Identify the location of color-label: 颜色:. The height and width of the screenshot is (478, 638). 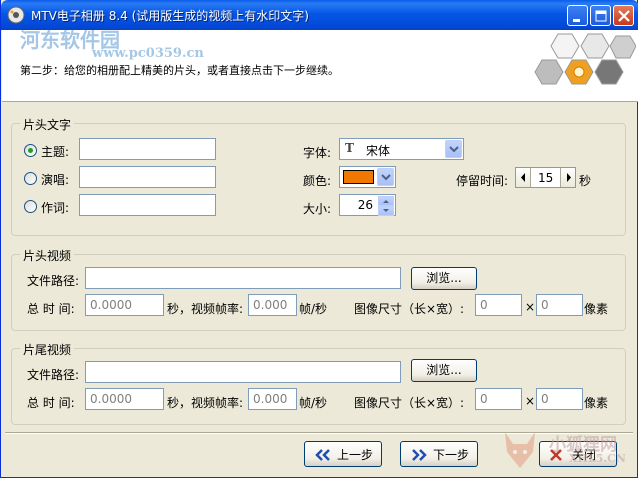
(317, 181).